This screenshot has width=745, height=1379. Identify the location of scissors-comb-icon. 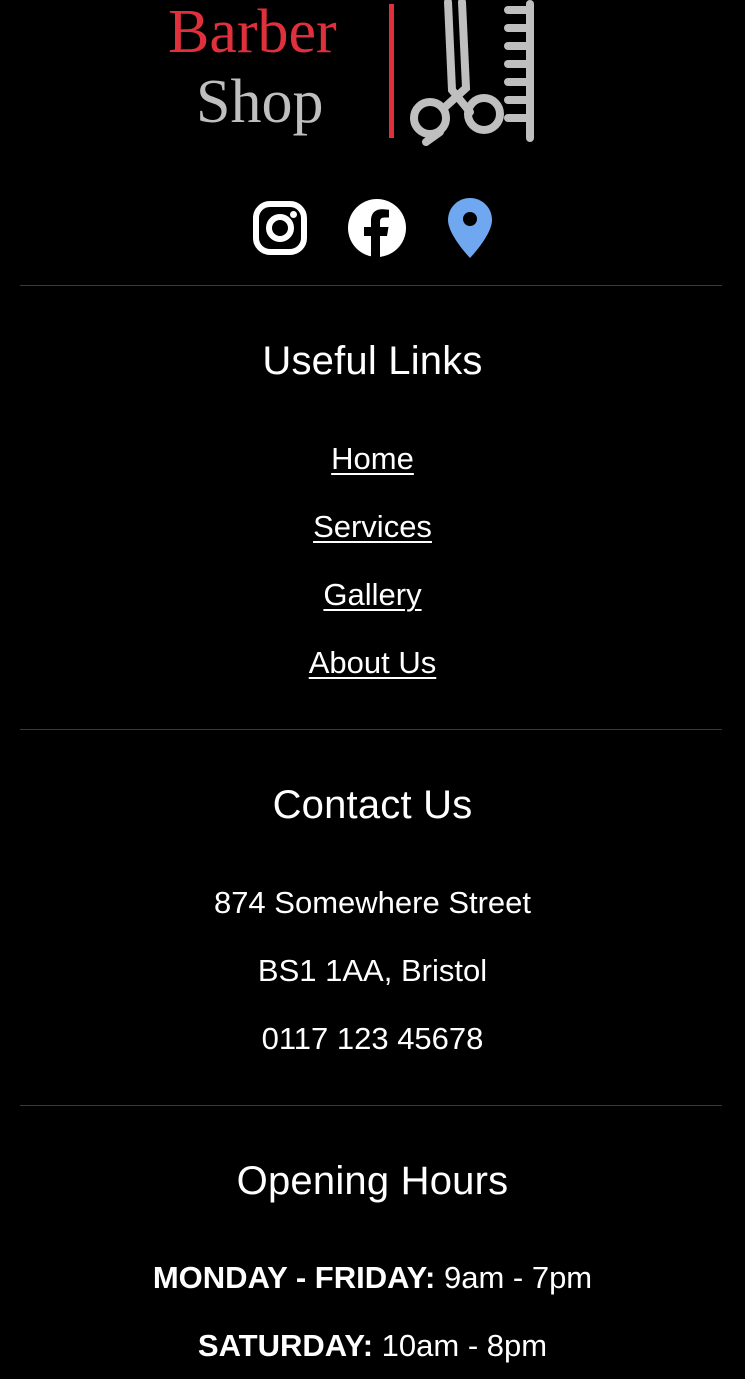
(472, 73).